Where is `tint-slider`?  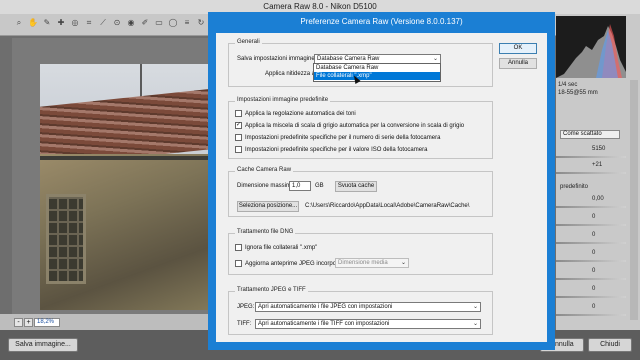 tint-slider is located at coordinates (591, 173).